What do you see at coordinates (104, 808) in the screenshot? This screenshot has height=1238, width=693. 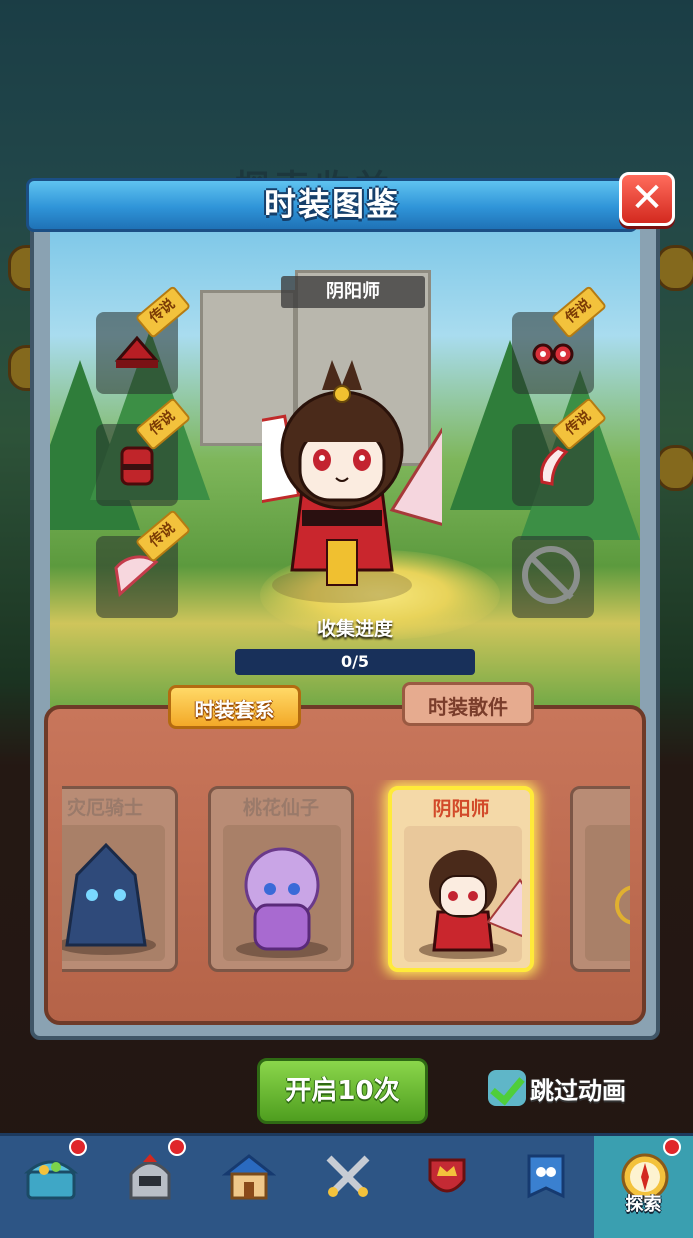 I see `card-name: 灾厄骑士` at bounding box center [104, 808].